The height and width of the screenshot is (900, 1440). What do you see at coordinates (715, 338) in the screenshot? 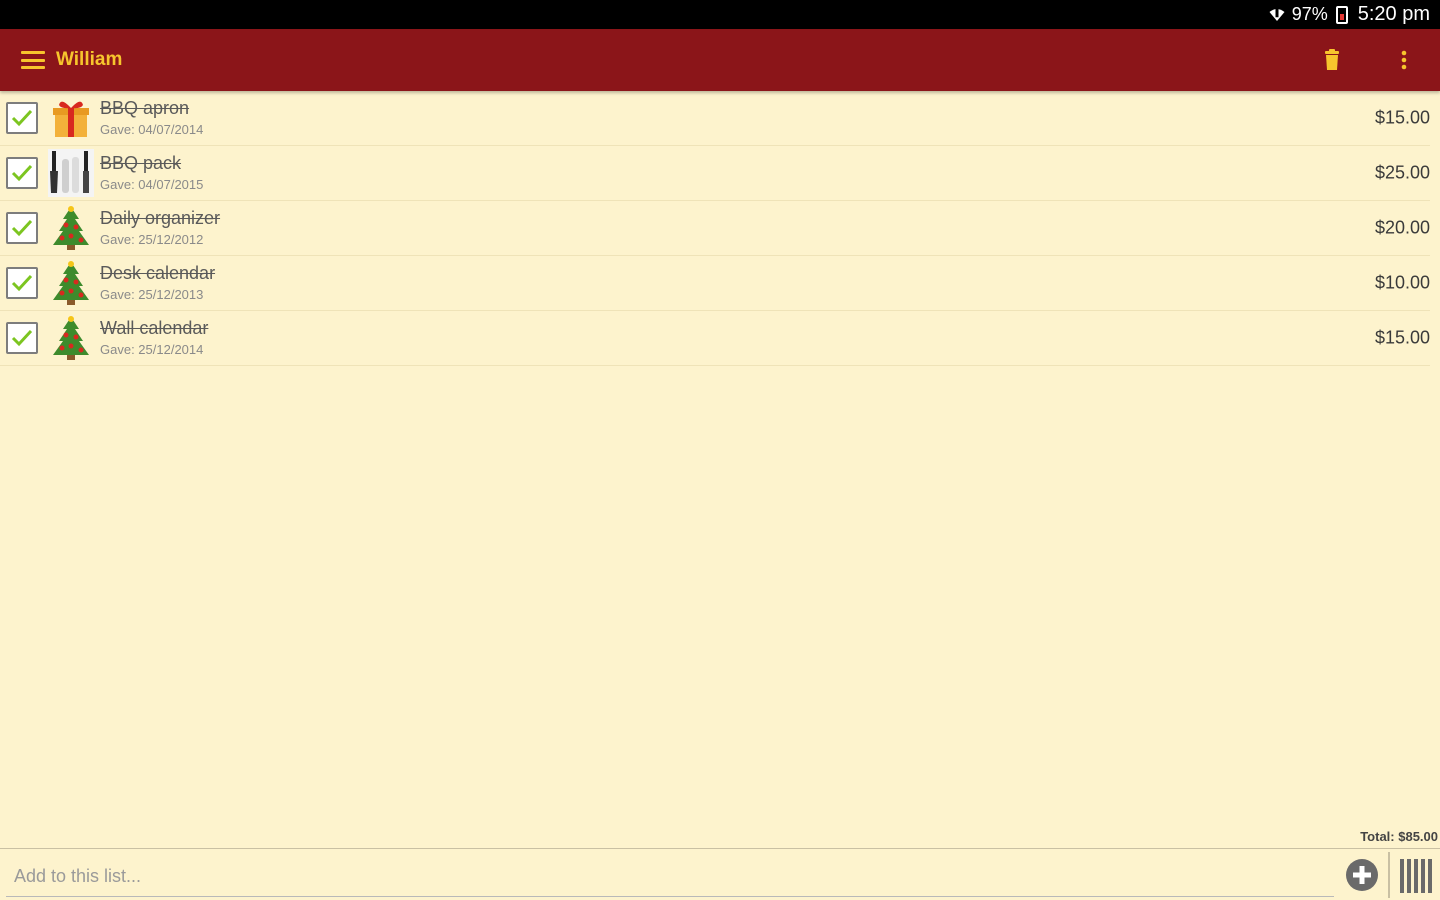
I see `list-item: Wall calendar Gave: 25/12/2014 $15.00` at bounding box center [715, 338].